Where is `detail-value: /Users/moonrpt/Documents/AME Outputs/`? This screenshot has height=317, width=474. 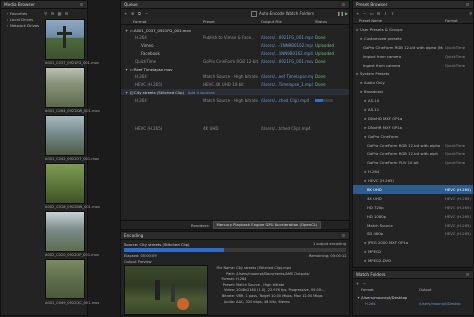
detail-value: /Users/moonrpt/Documents/AME Outputs/ is located at coordinates (273, 273).